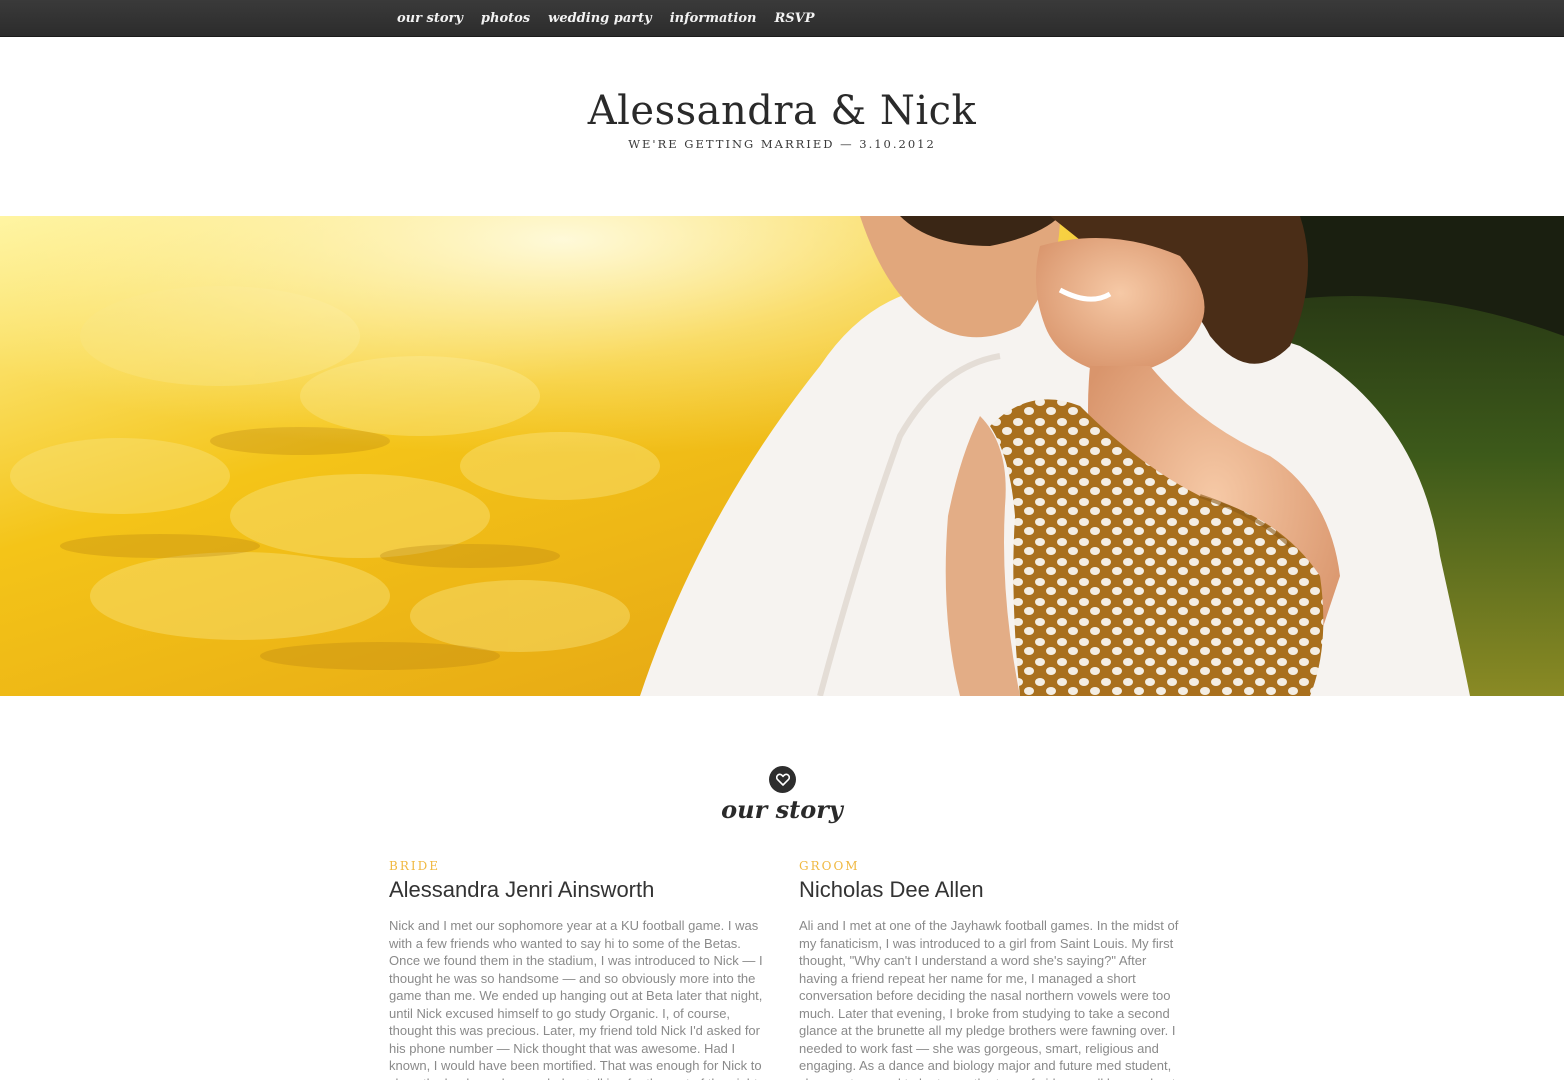 Image resolution: width=1564 pixels, height=1080 pixels. What do you see at coordinates (794, 18) in the screenshot?
I see `nav-item-rsvp: RSVP` at bounding box center [794, 18].